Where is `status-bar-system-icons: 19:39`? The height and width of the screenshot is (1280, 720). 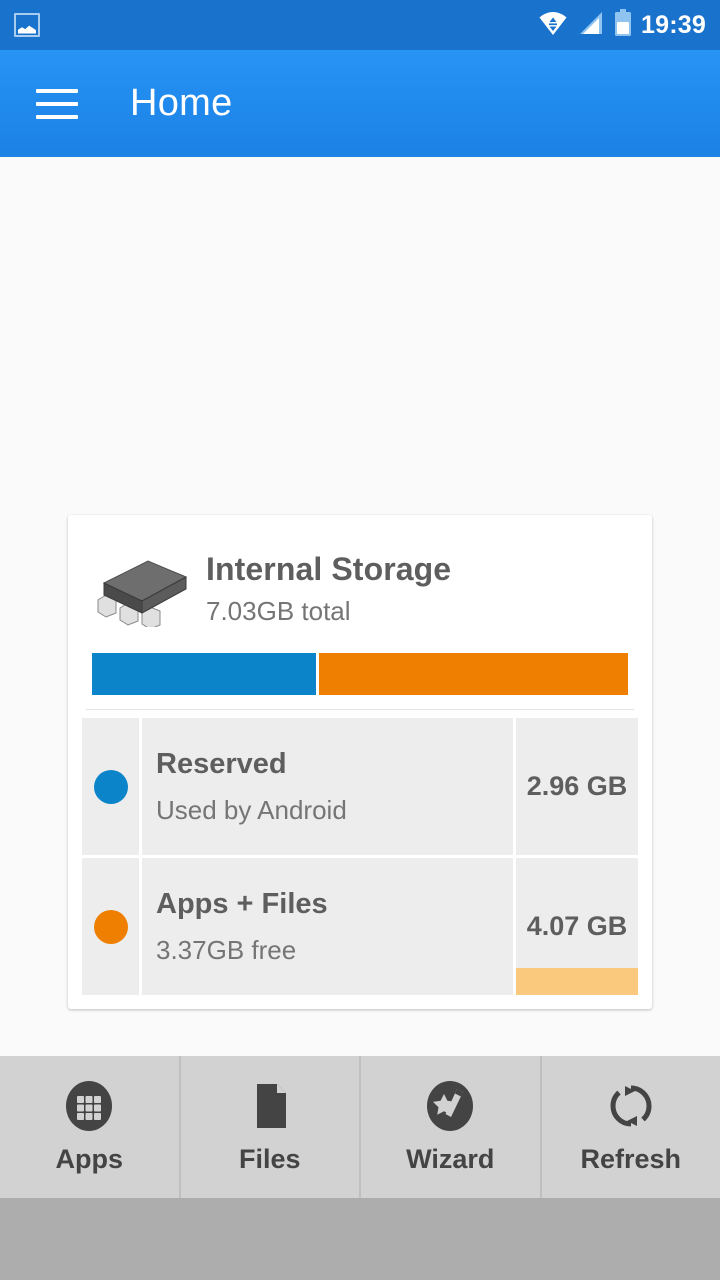
status-bar-system-icons: 19:39 is located at coordinates (622, 25).